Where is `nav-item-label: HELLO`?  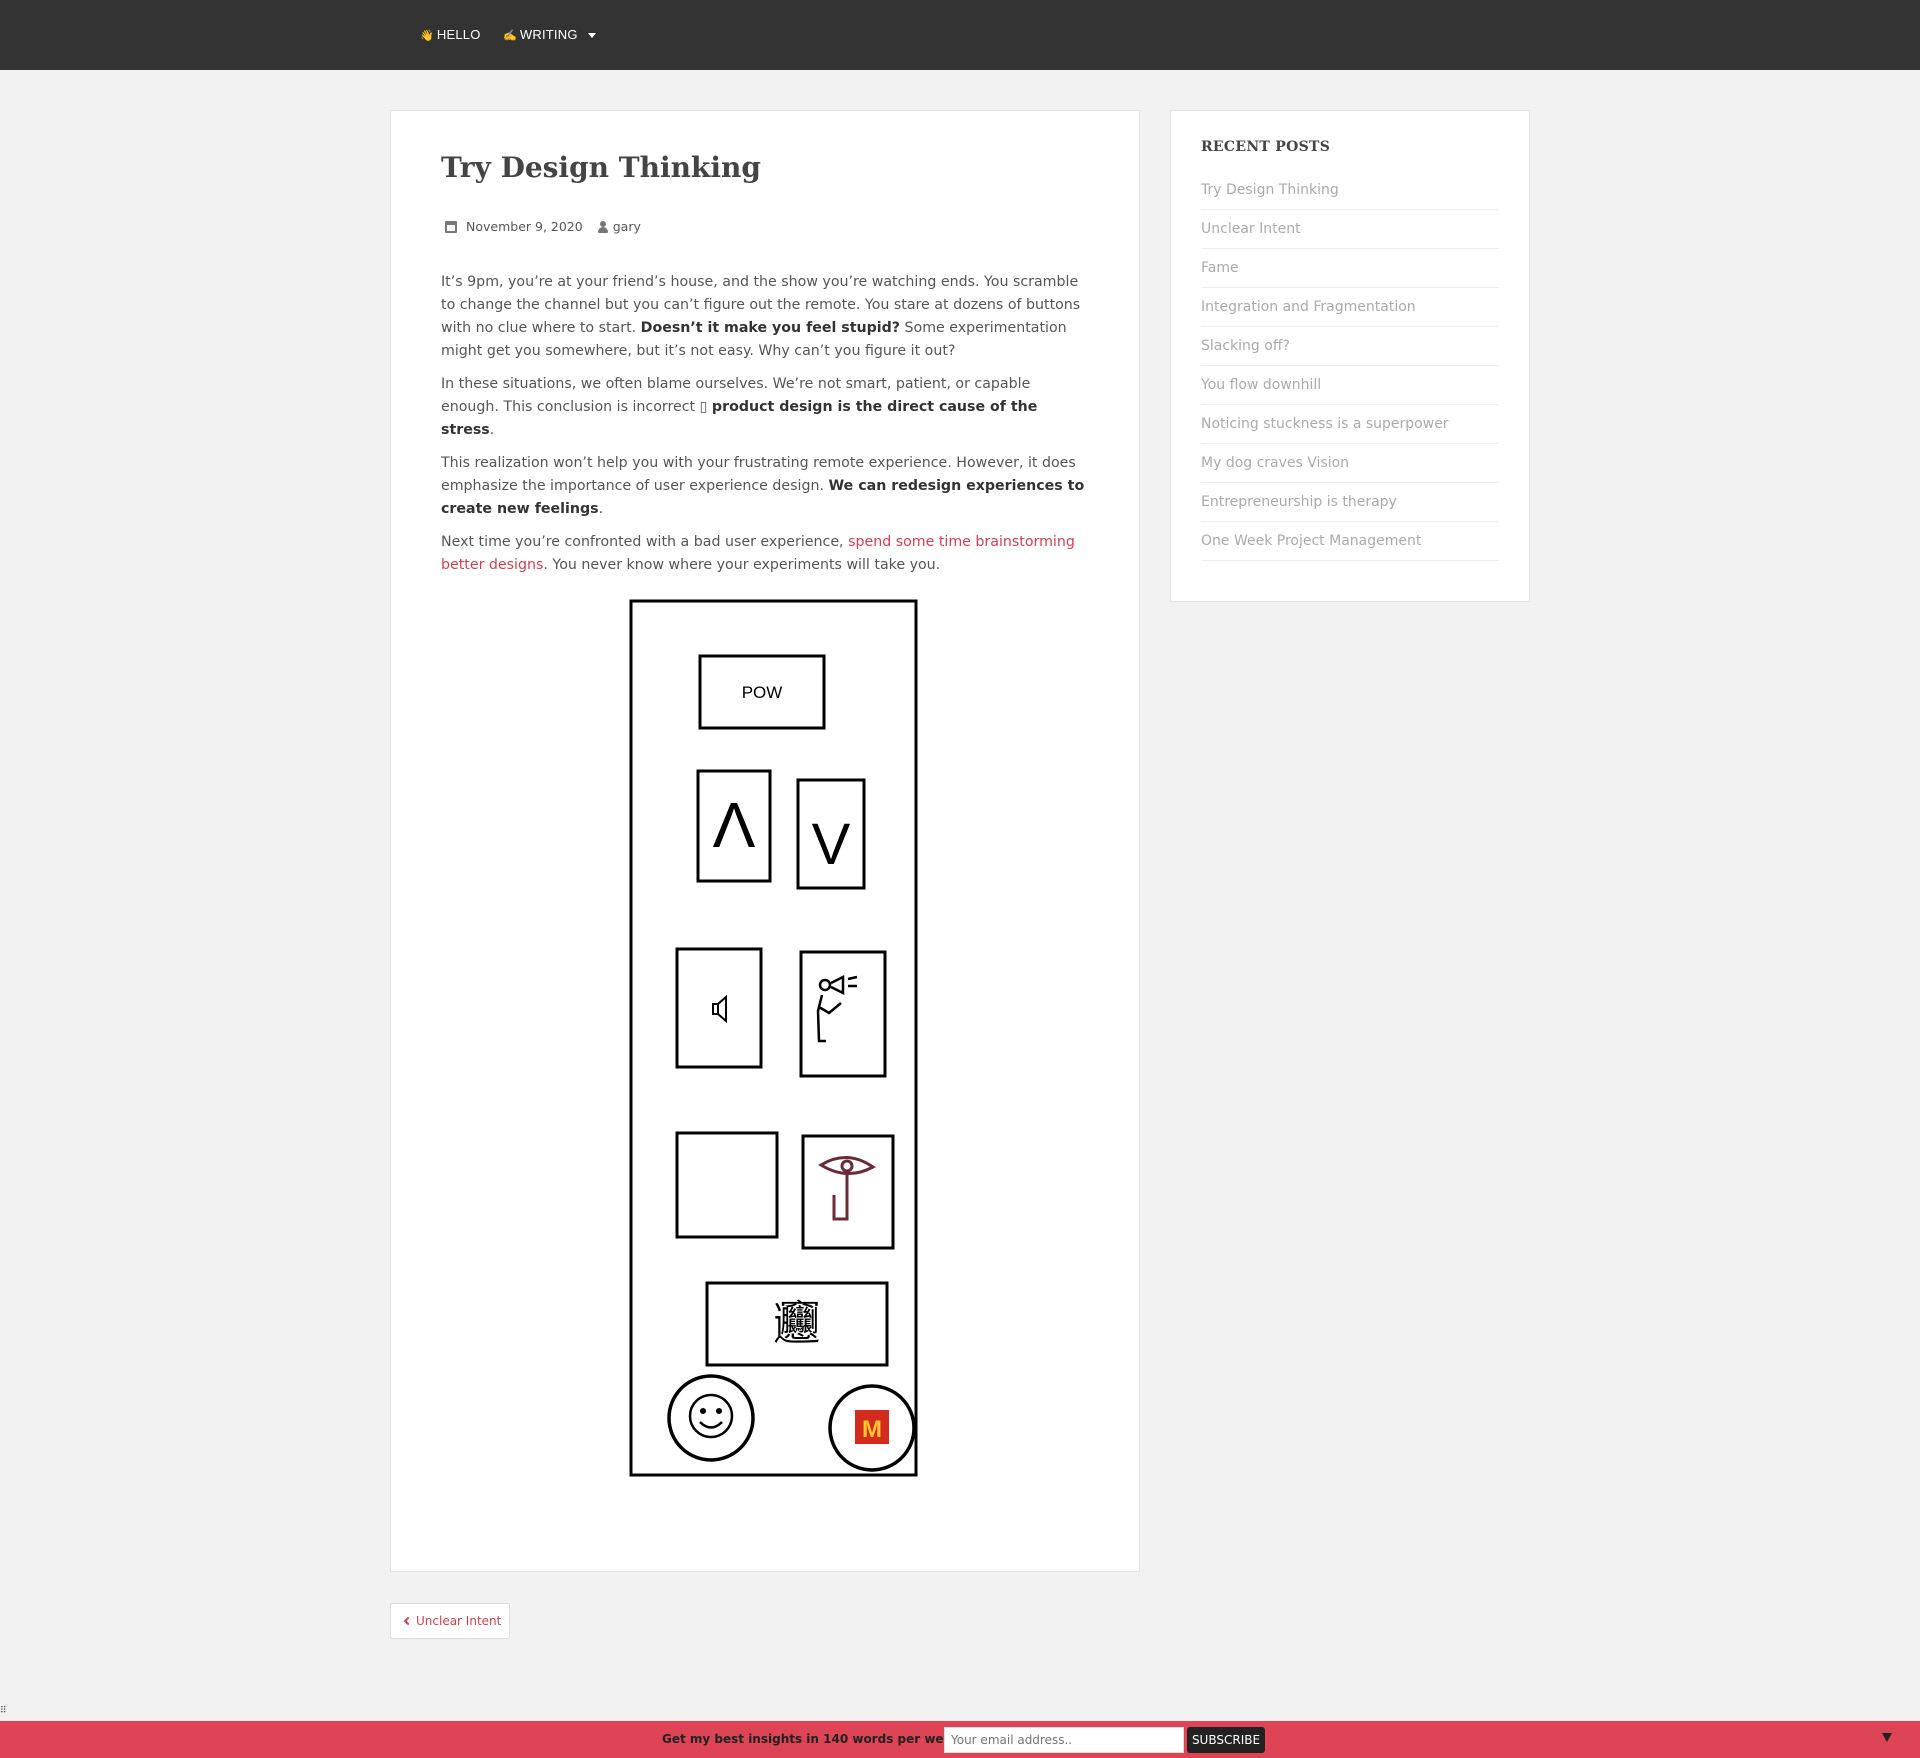
nav-item-label: HELLO is located at coordinates (458, 34).